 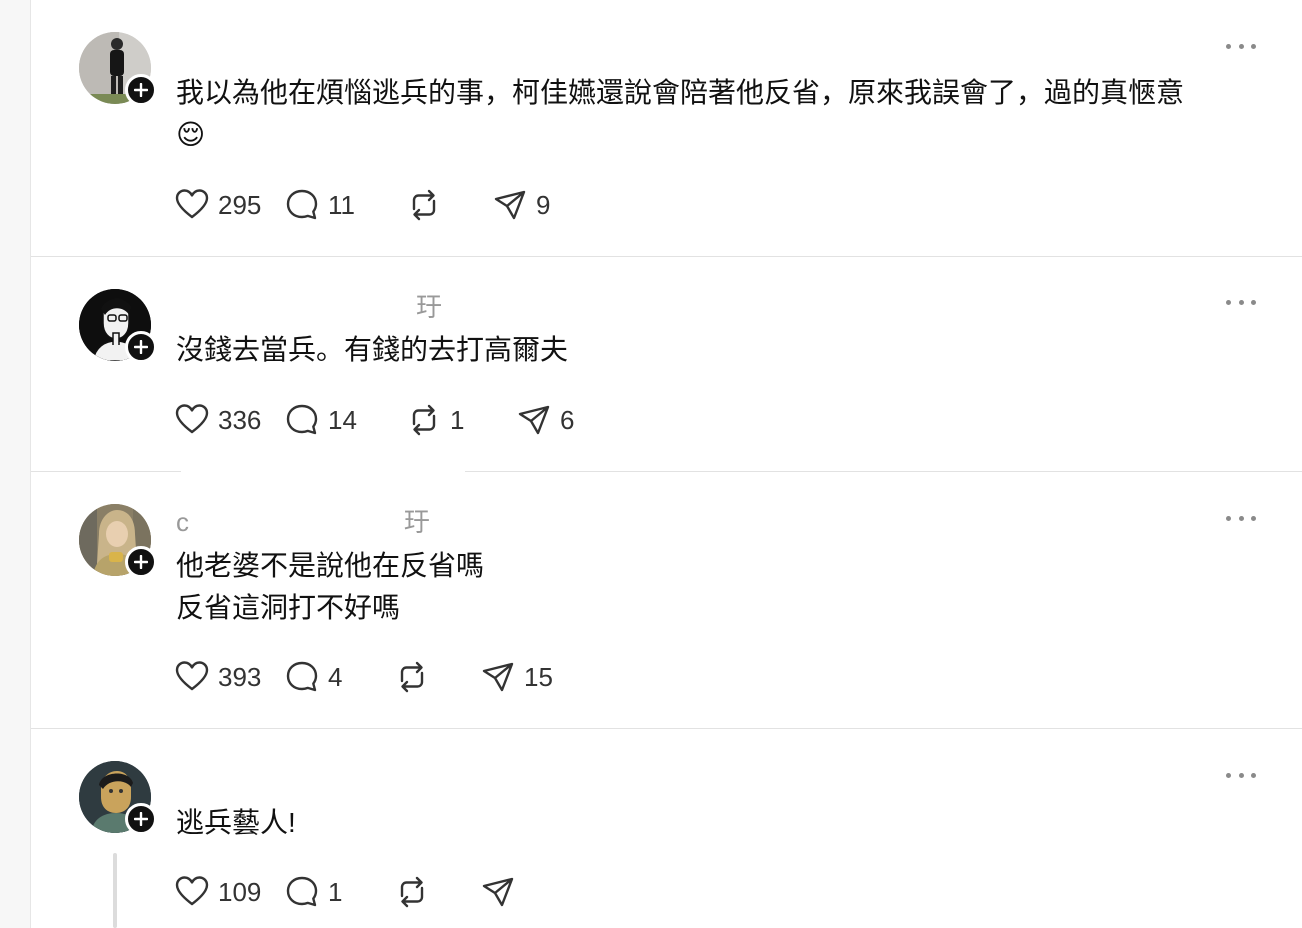 I want to click on like-count: 393, so click(x=240, y=676).